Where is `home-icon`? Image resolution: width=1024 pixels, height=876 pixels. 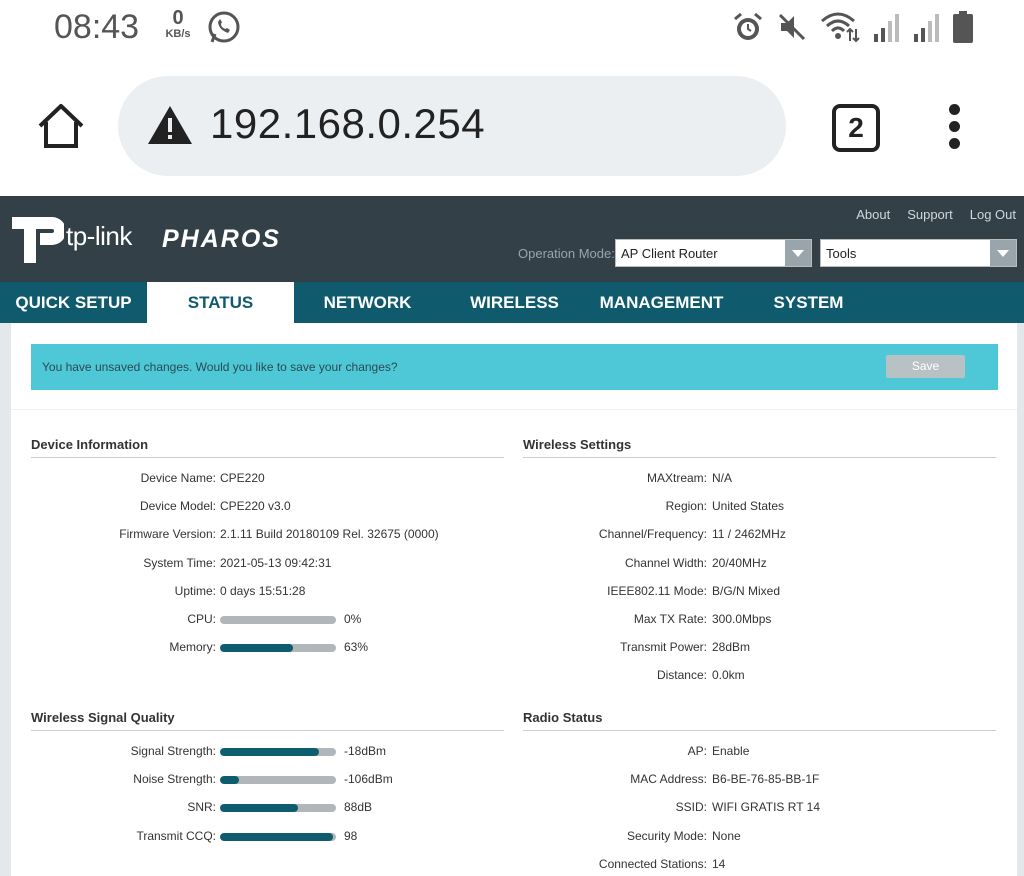 home-icon is located at coordinates (61, 126).